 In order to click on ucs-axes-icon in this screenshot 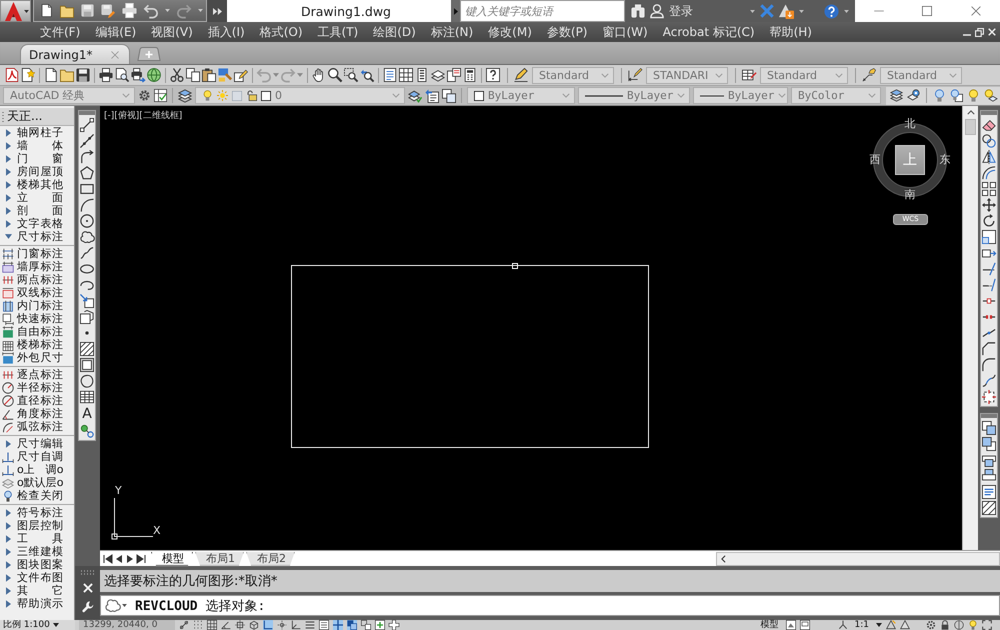, I will do `click(296, 625)`.